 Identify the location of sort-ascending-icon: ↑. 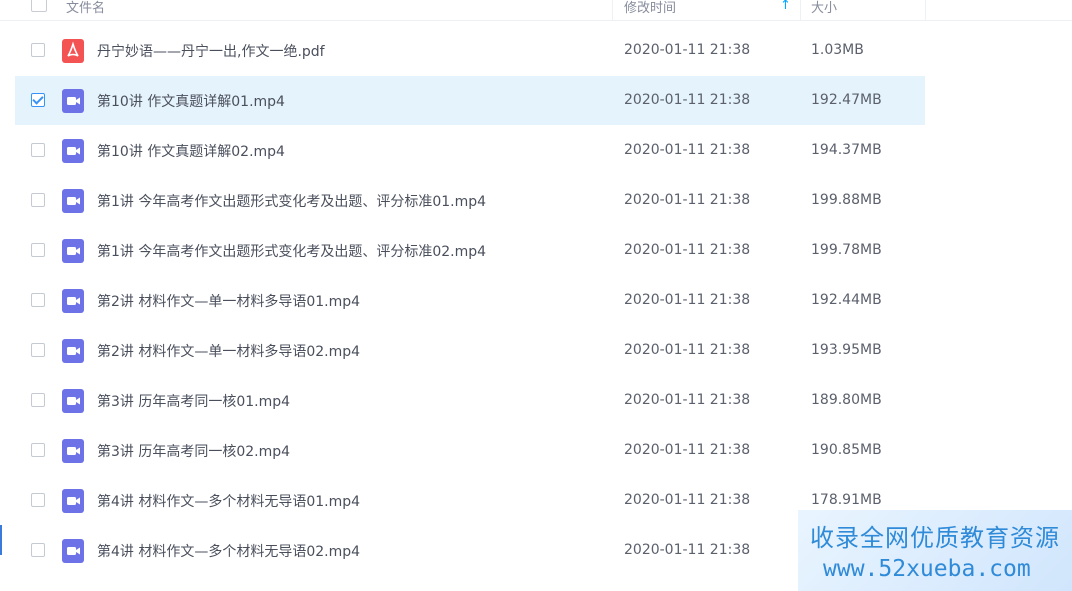
(785, 6).